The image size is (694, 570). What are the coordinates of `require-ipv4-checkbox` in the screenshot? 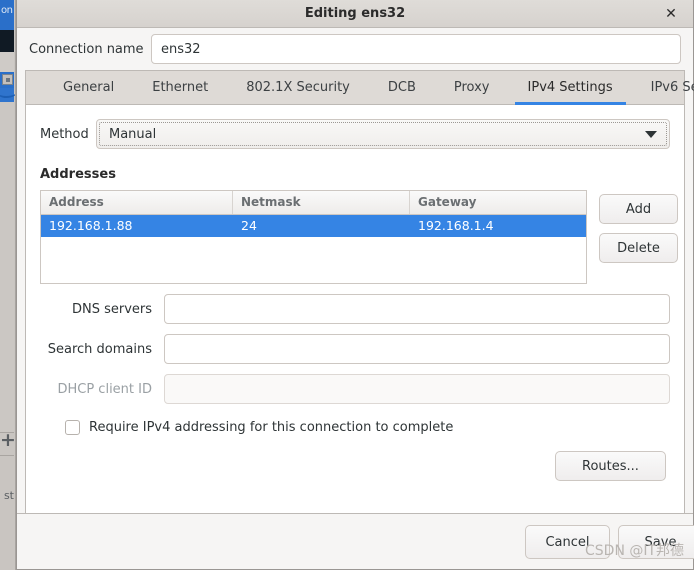 It's located at (72, 427).